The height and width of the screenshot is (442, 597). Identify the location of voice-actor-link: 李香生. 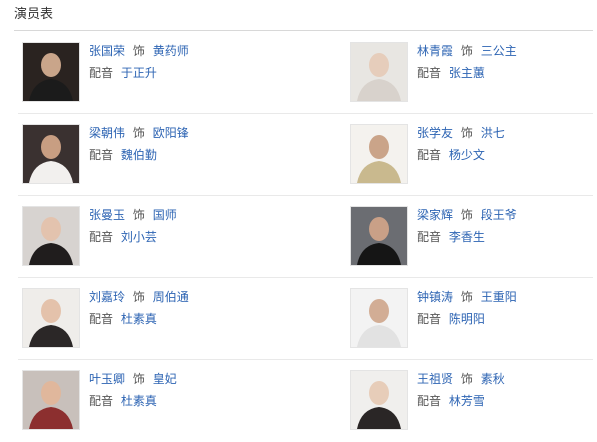
(467, 237).